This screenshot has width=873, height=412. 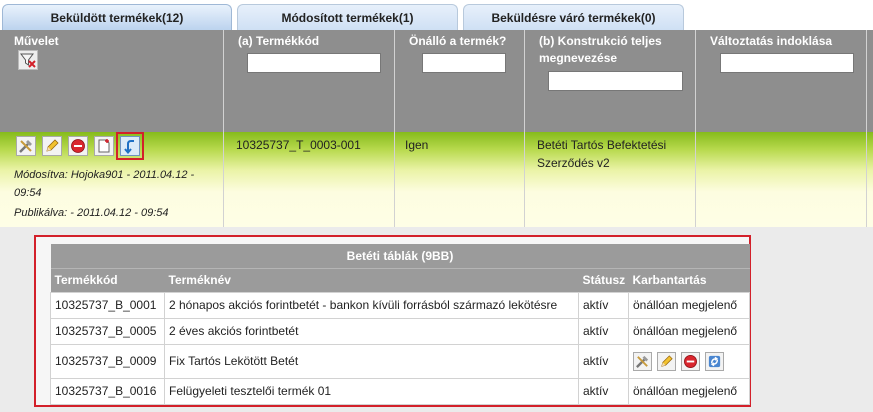 I want to click on betet-table-caption: Betéti táblák (9BB), so click(x=400, y=256).